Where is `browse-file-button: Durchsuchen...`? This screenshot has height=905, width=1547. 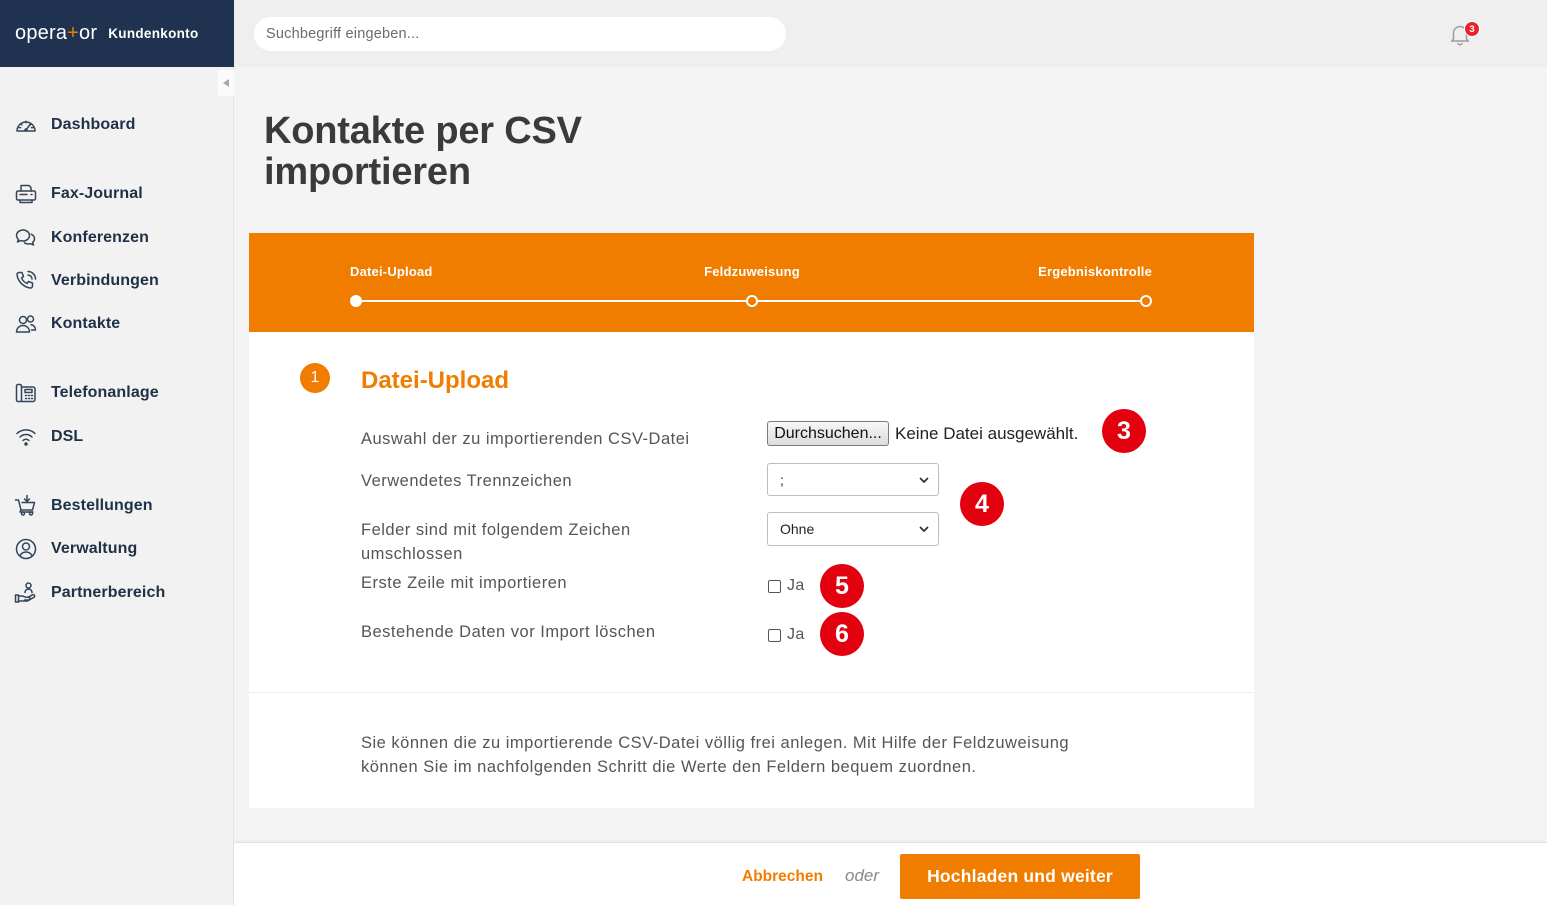
browse-file-button: Durchsuchen... is located at coordinates (828, 433).